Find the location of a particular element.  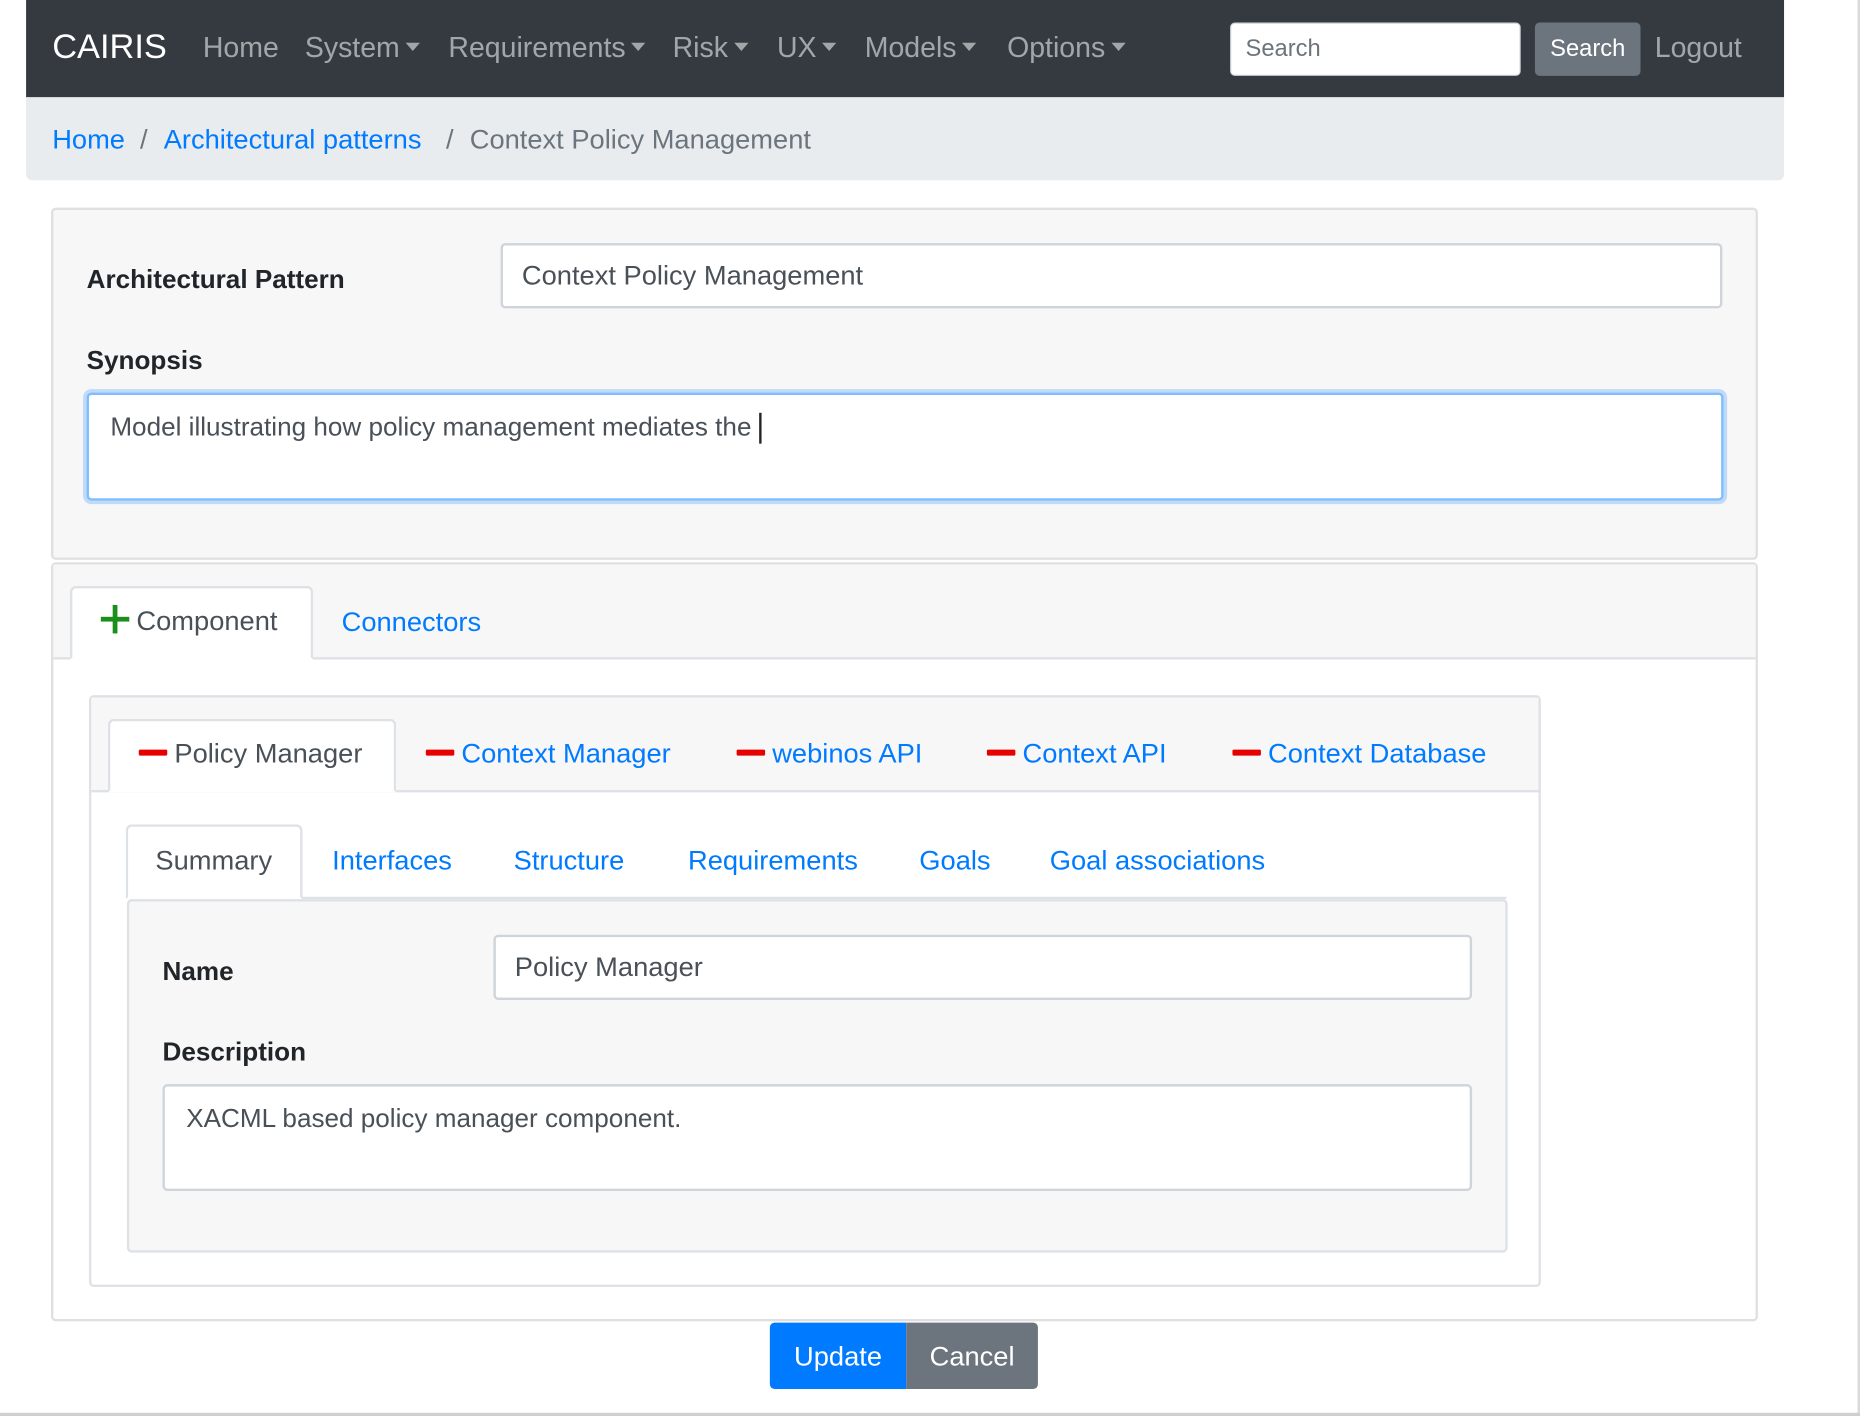

architectural-pattern-label: Architectural Pattern is located at coordinates (215, 279).